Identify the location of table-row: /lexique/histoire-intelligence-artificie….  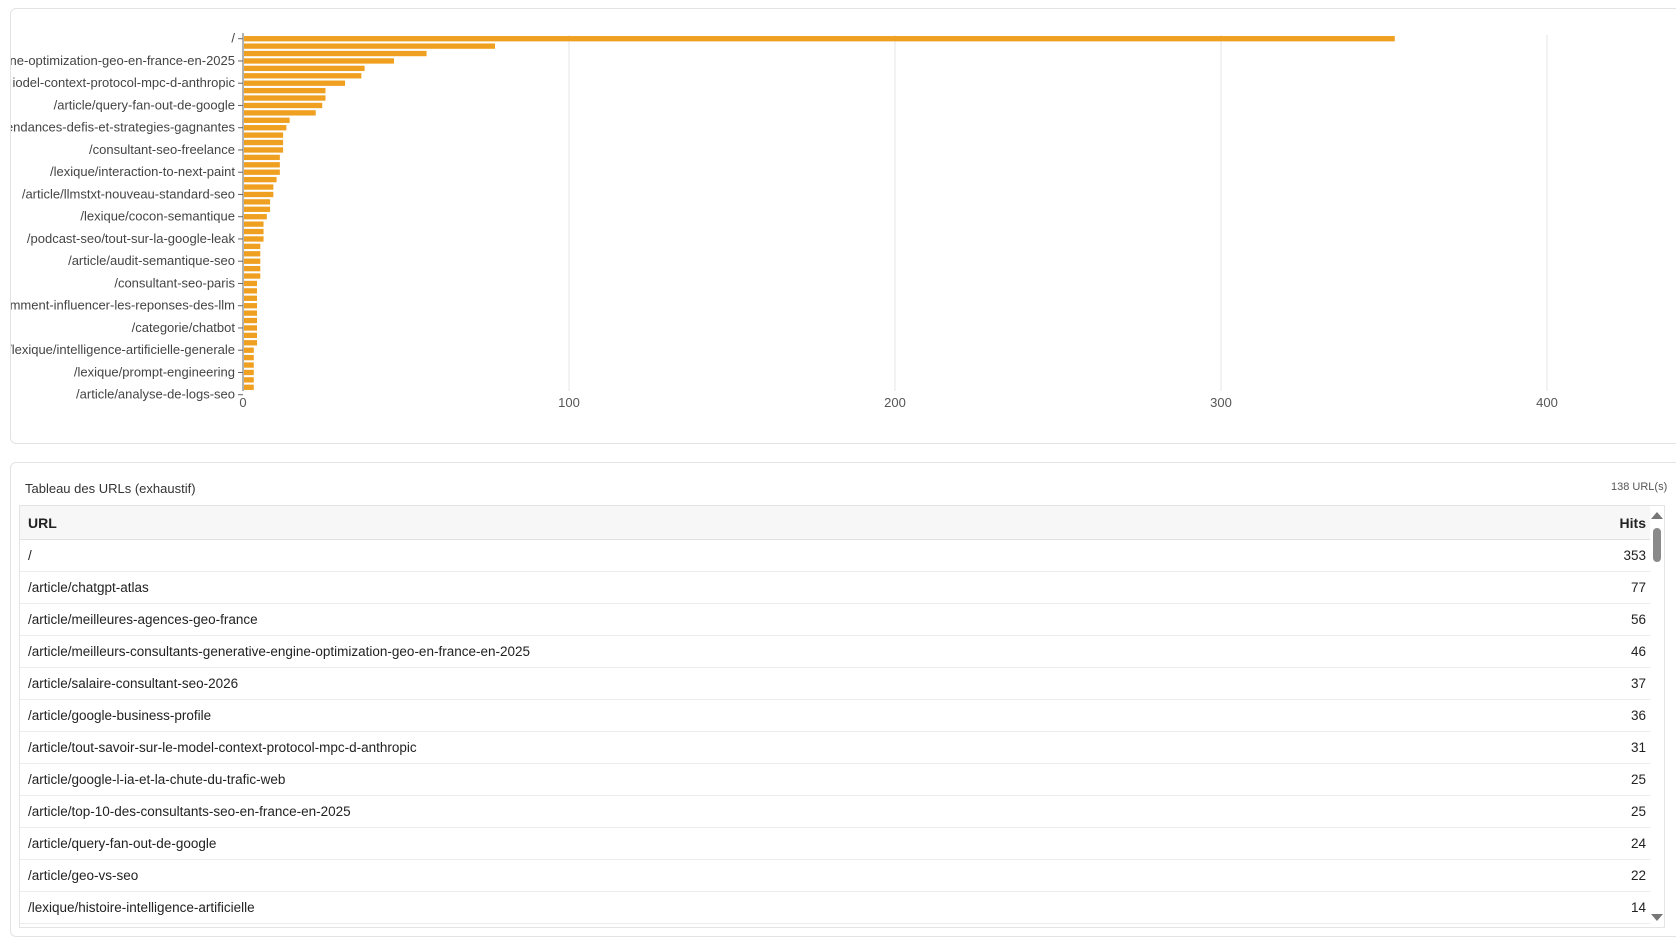
(838, 908).